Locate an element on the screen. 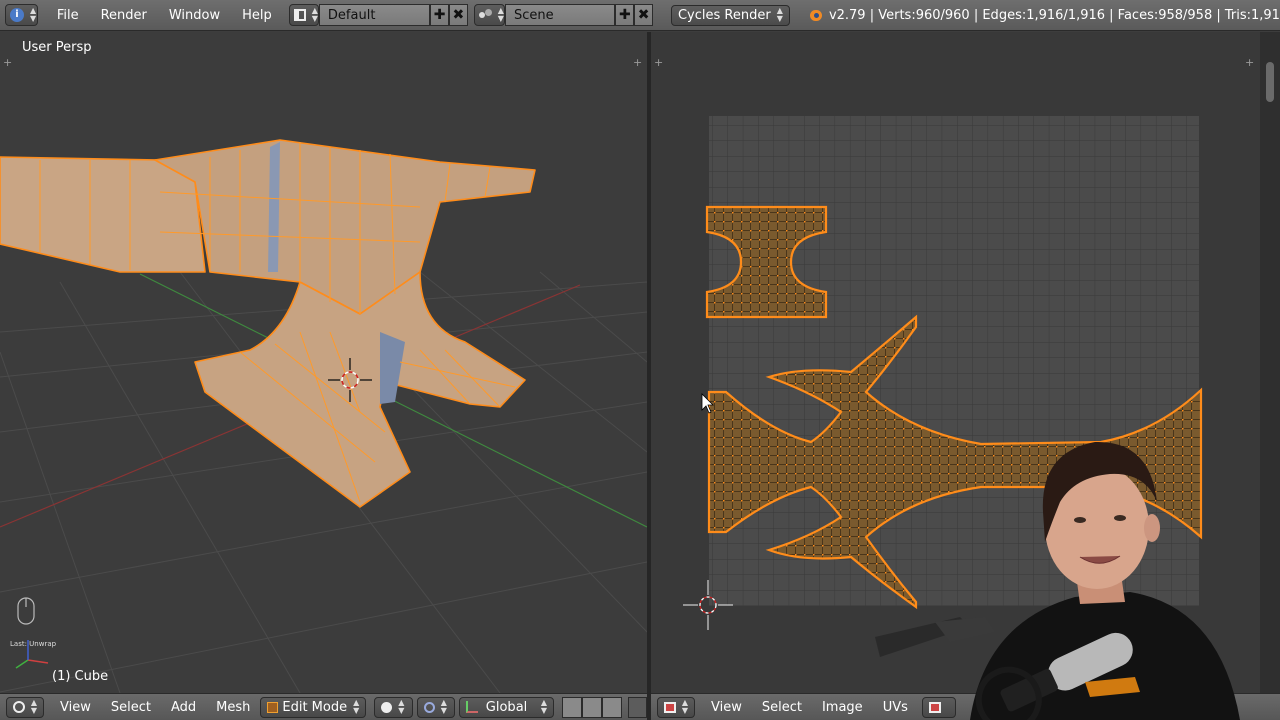  screen-layout-icon is located at coordinates (299, 15).